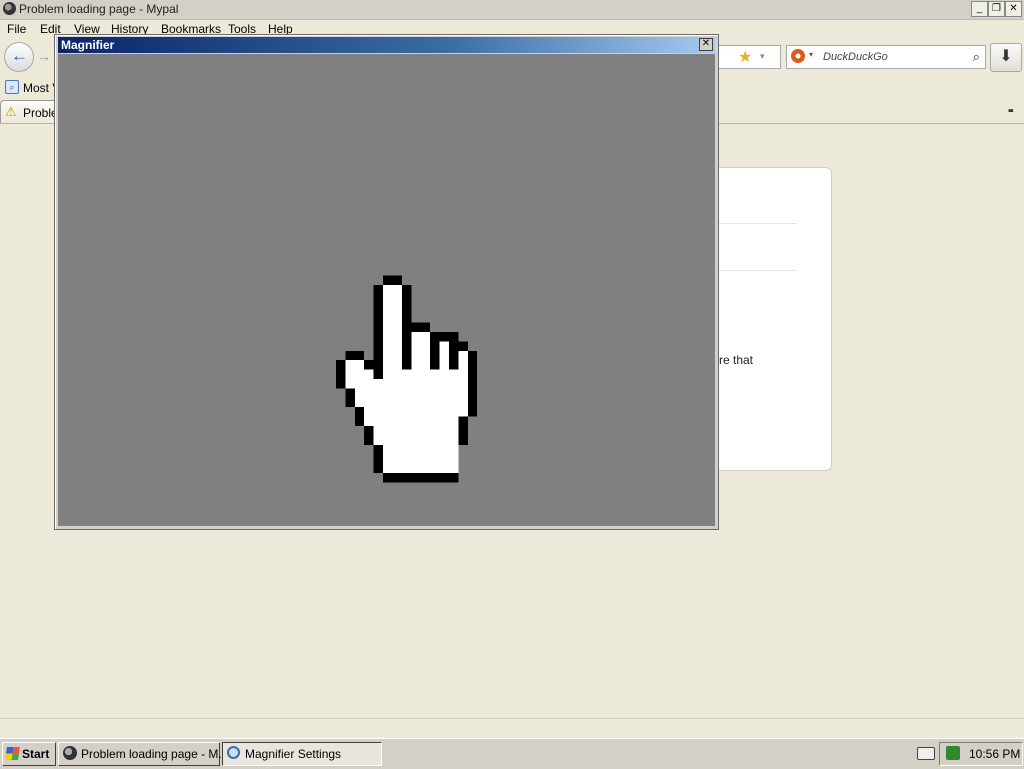 The height and width of the screenshot is (769, 1024). I want to click on search-placeholder: DuckDuckGo, so click(855, 57).